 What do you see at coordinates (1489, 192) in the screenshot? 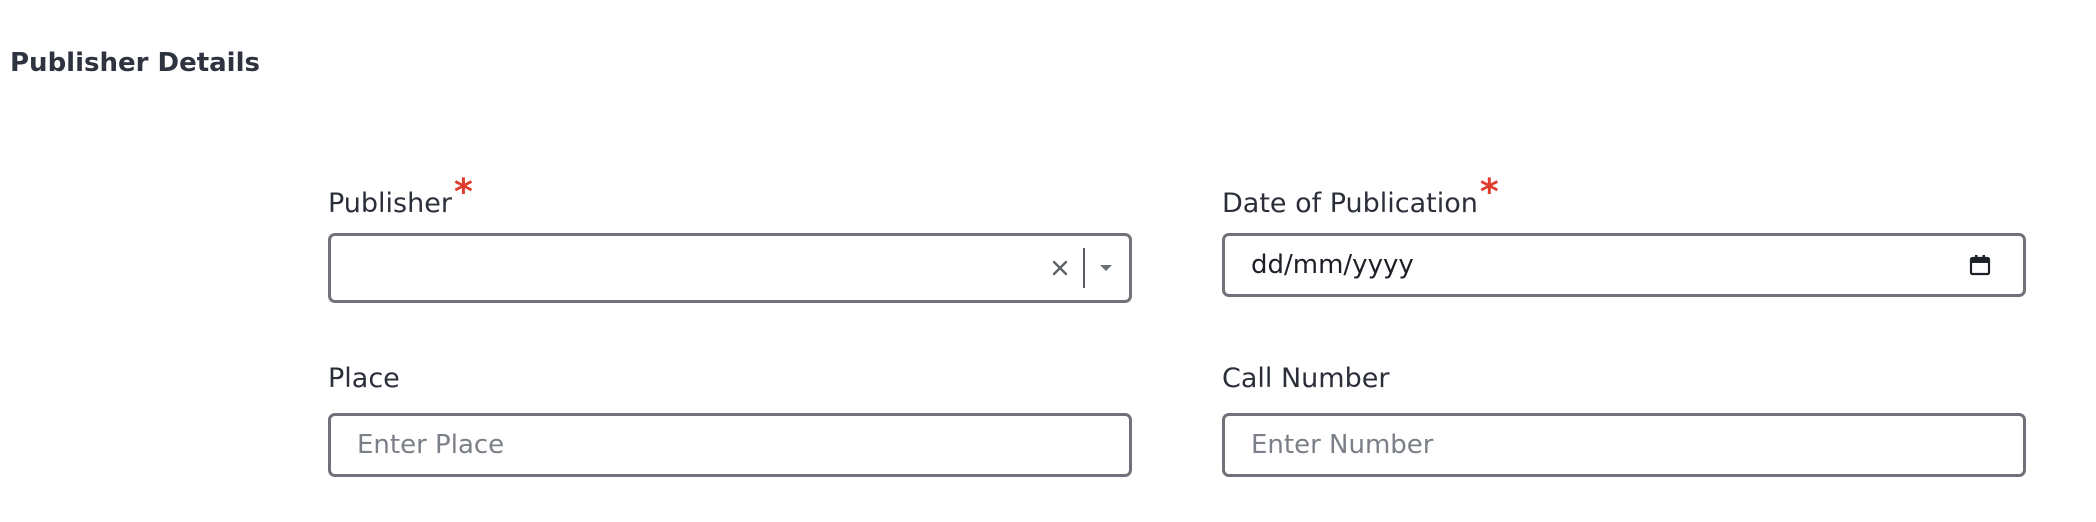
I see `date-of-publication-required-mark: *` at bounding box center [1489, 192].